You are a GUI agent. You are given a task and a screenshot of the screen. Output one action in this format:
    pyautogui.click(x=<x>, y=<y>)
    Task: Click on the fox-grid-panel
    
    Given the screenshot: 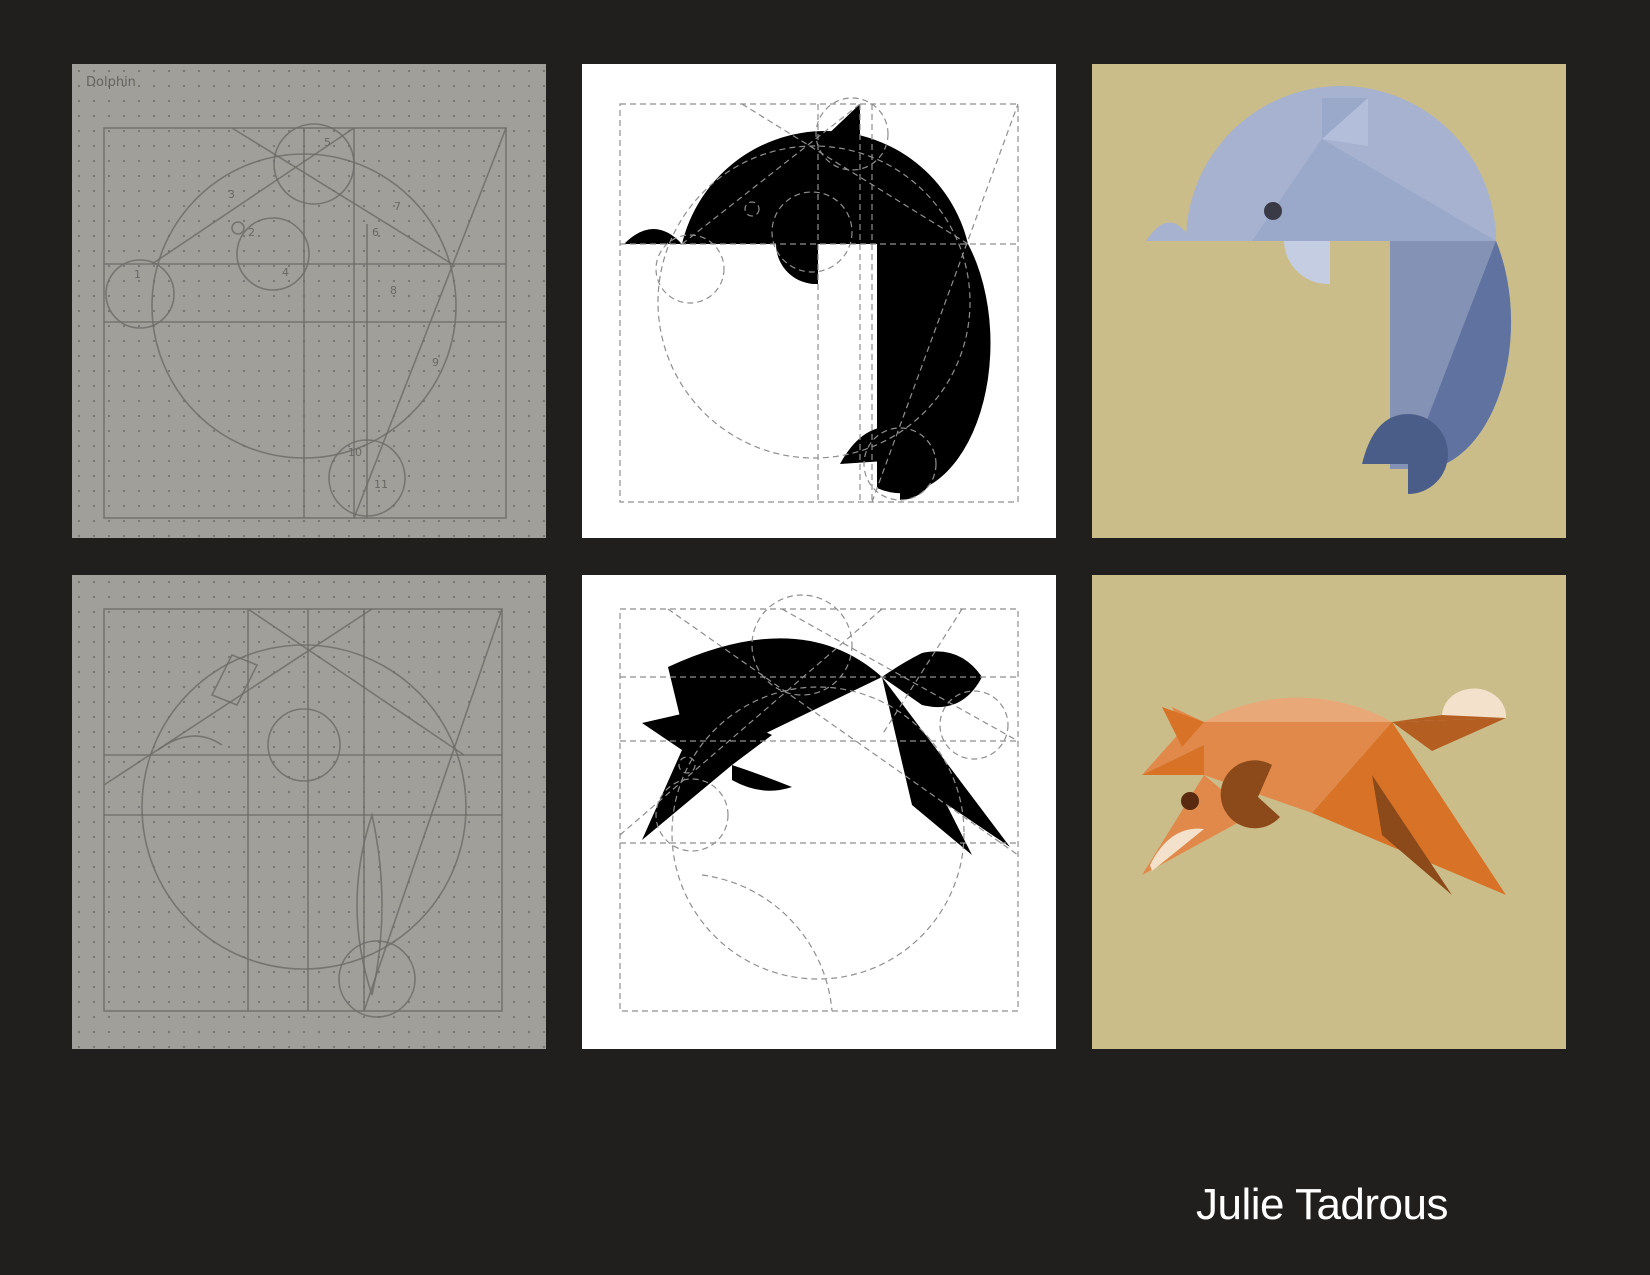 What is the action you would take?
    pyautogui.click(x=819, y=812)
    